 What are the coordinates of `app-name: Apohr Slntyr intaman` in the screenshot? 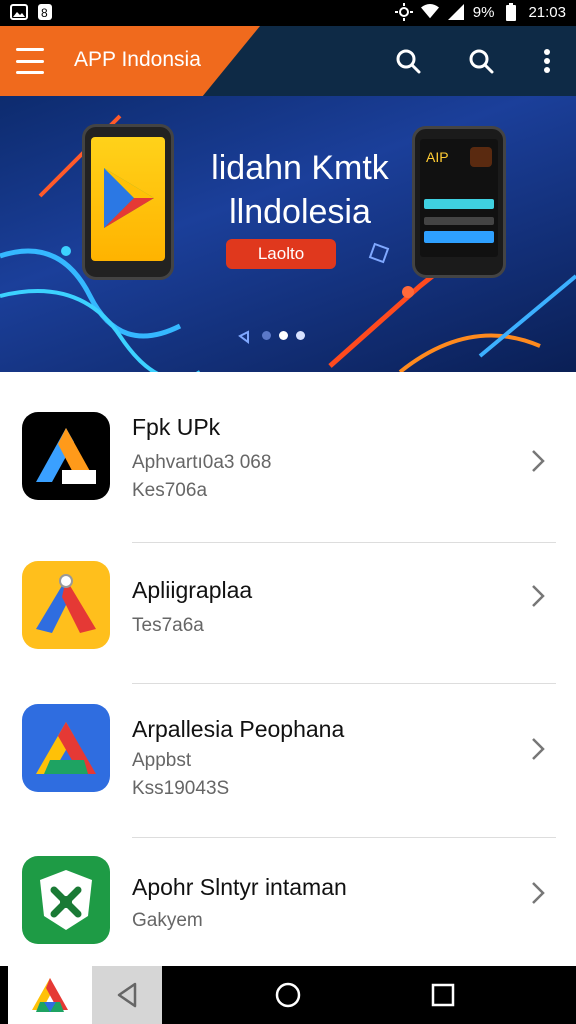 It's located at (239, 887).